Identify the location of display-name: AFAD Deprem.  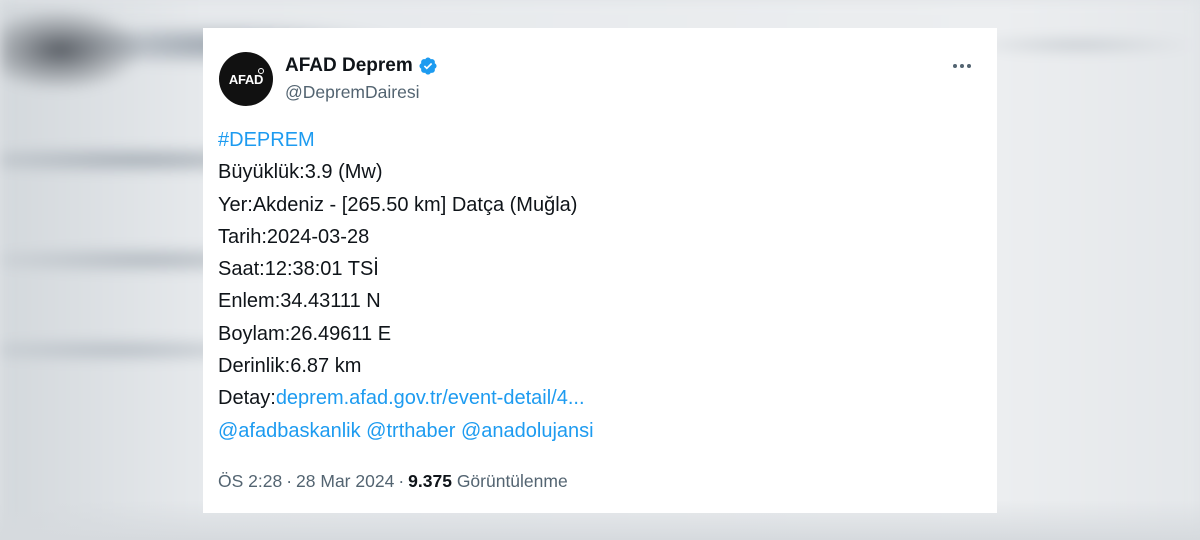
(349, 66).